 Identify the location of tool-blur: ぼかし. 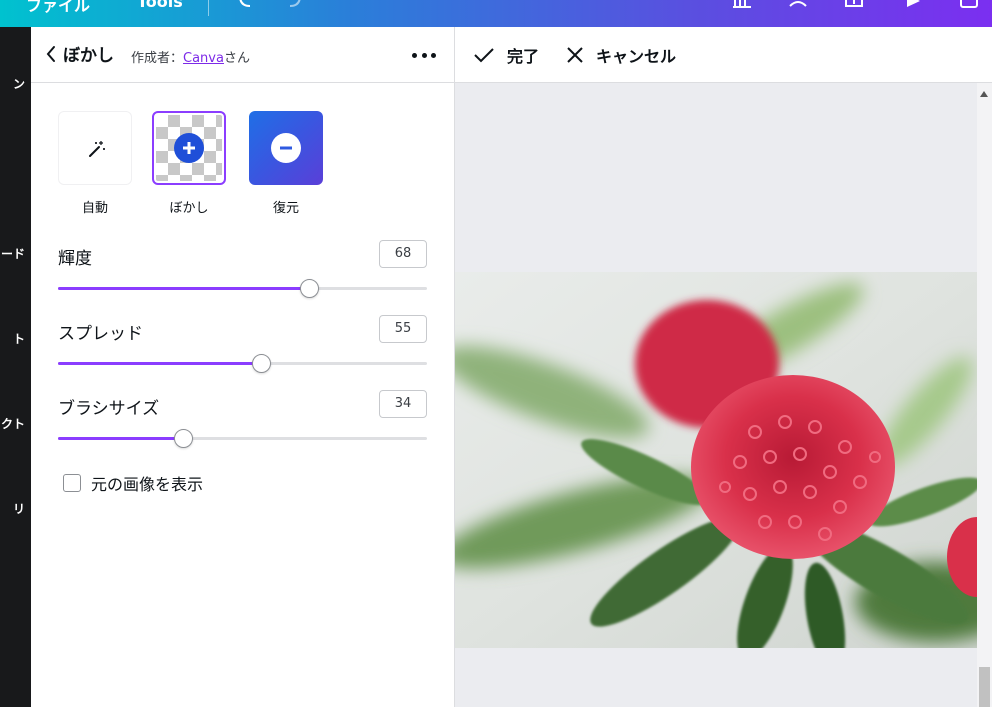
(189, 163).